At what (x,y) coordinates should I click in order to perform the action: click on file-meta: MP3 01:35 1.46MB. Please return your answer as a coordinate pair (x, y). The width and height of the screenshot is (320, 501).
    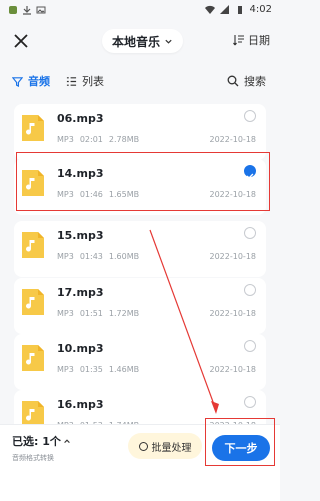
    Looking at the image, I should click on (98, 369).